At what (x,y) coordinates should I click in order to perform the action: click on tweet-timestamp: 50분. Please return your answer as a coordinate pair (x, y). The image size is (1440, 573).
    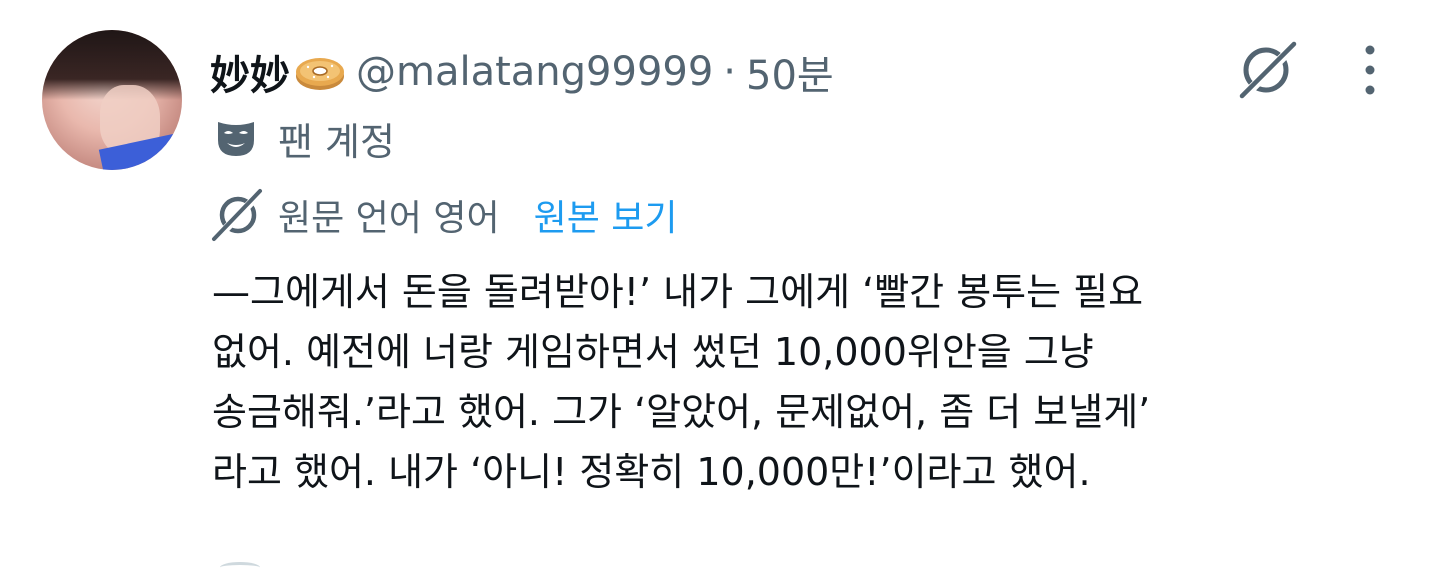
    Looking at the image, I should click on (790, 72).